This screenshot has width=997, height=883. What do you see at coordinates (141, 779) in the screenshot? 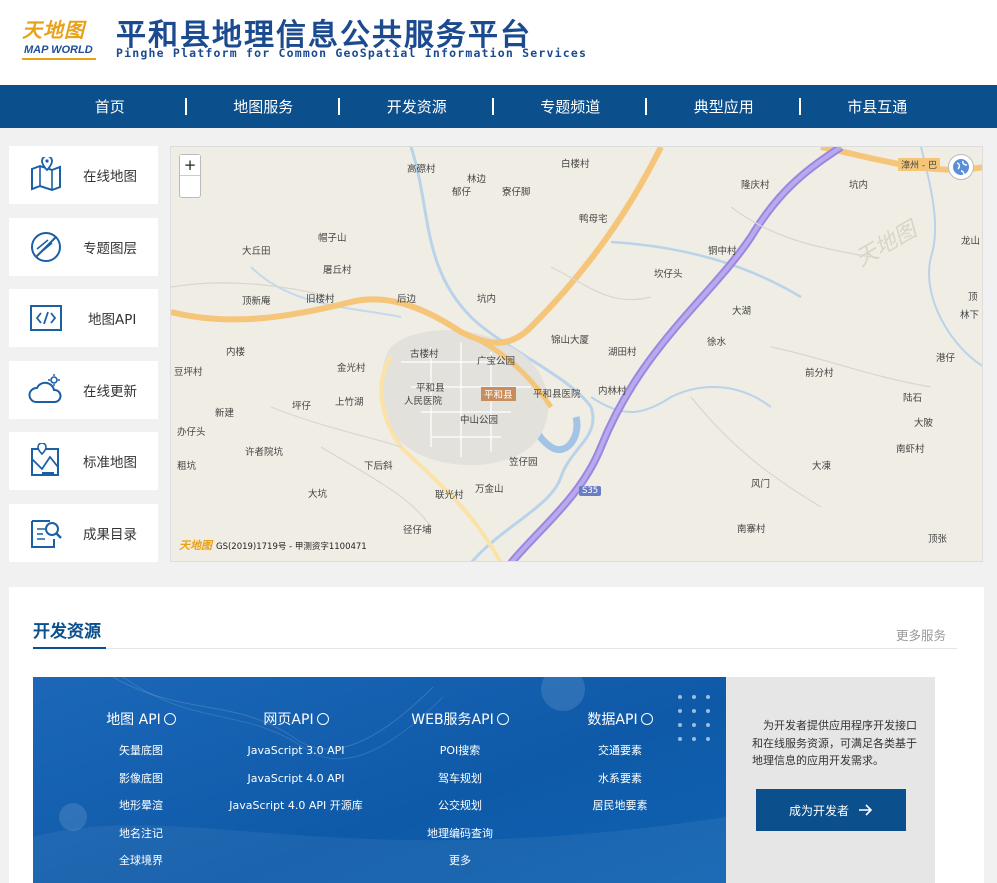
I see `api-link: 影像底图` at bounding box center [141, 779].